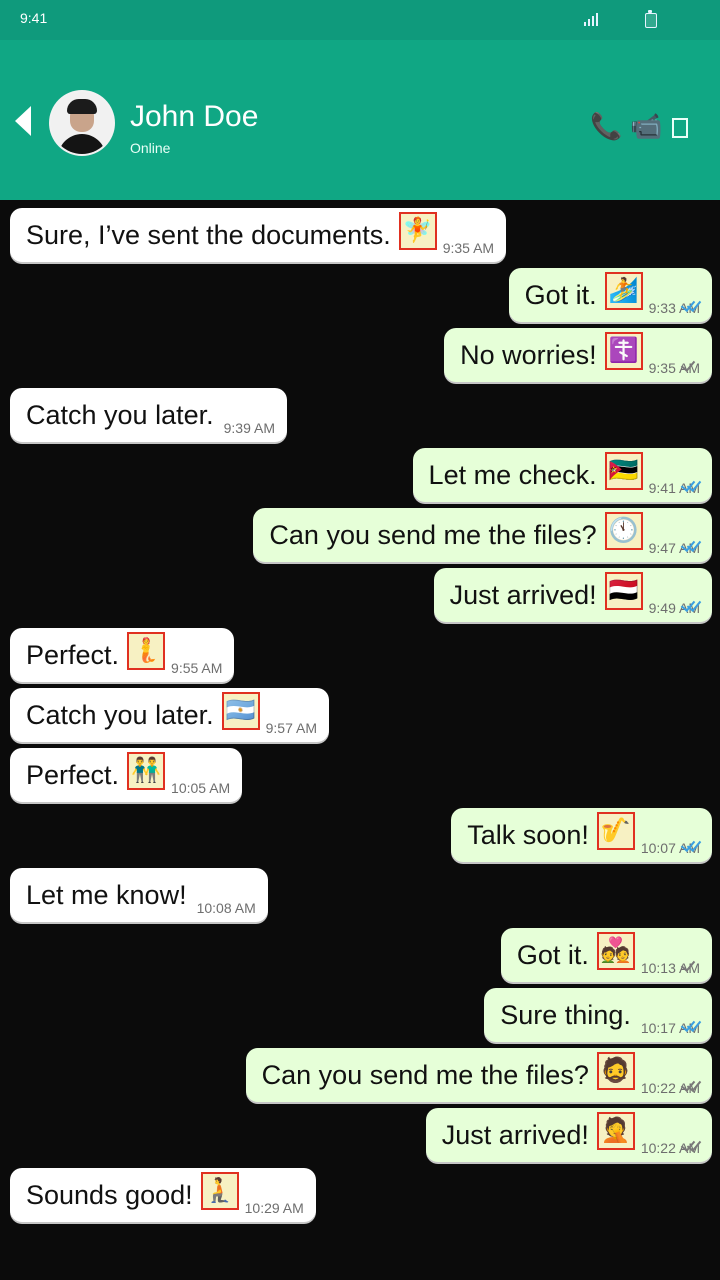  I want to click on call-button: 📞, so click(606, 126).